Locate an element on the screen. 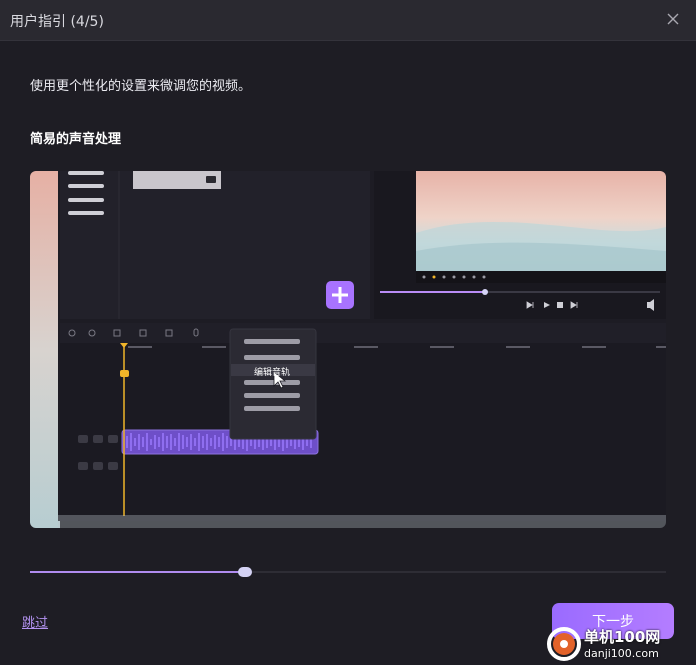  guide-progress-knob is located at coordinates (245, 572).